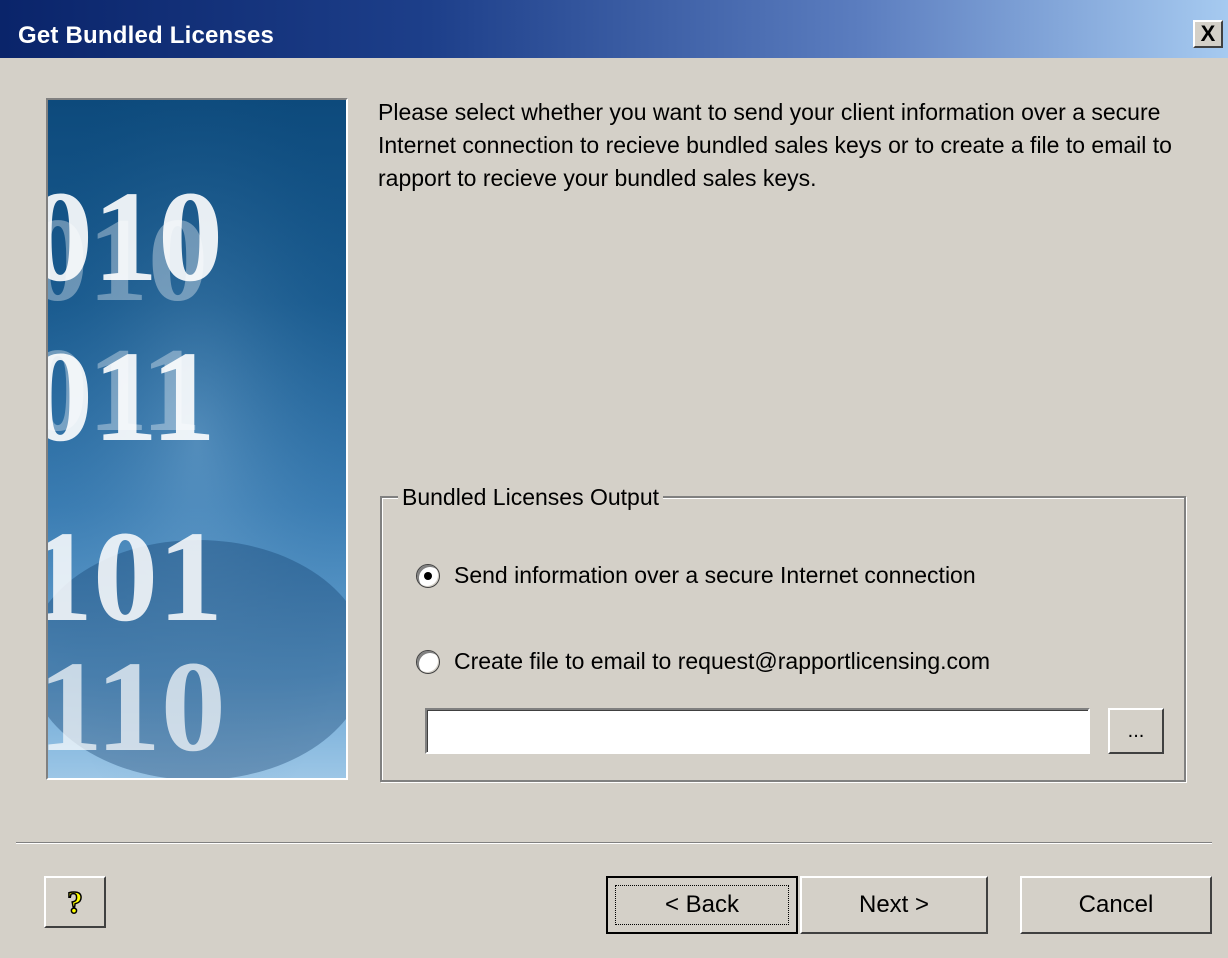  I want to click on help-button: ?, so click(75, 902).